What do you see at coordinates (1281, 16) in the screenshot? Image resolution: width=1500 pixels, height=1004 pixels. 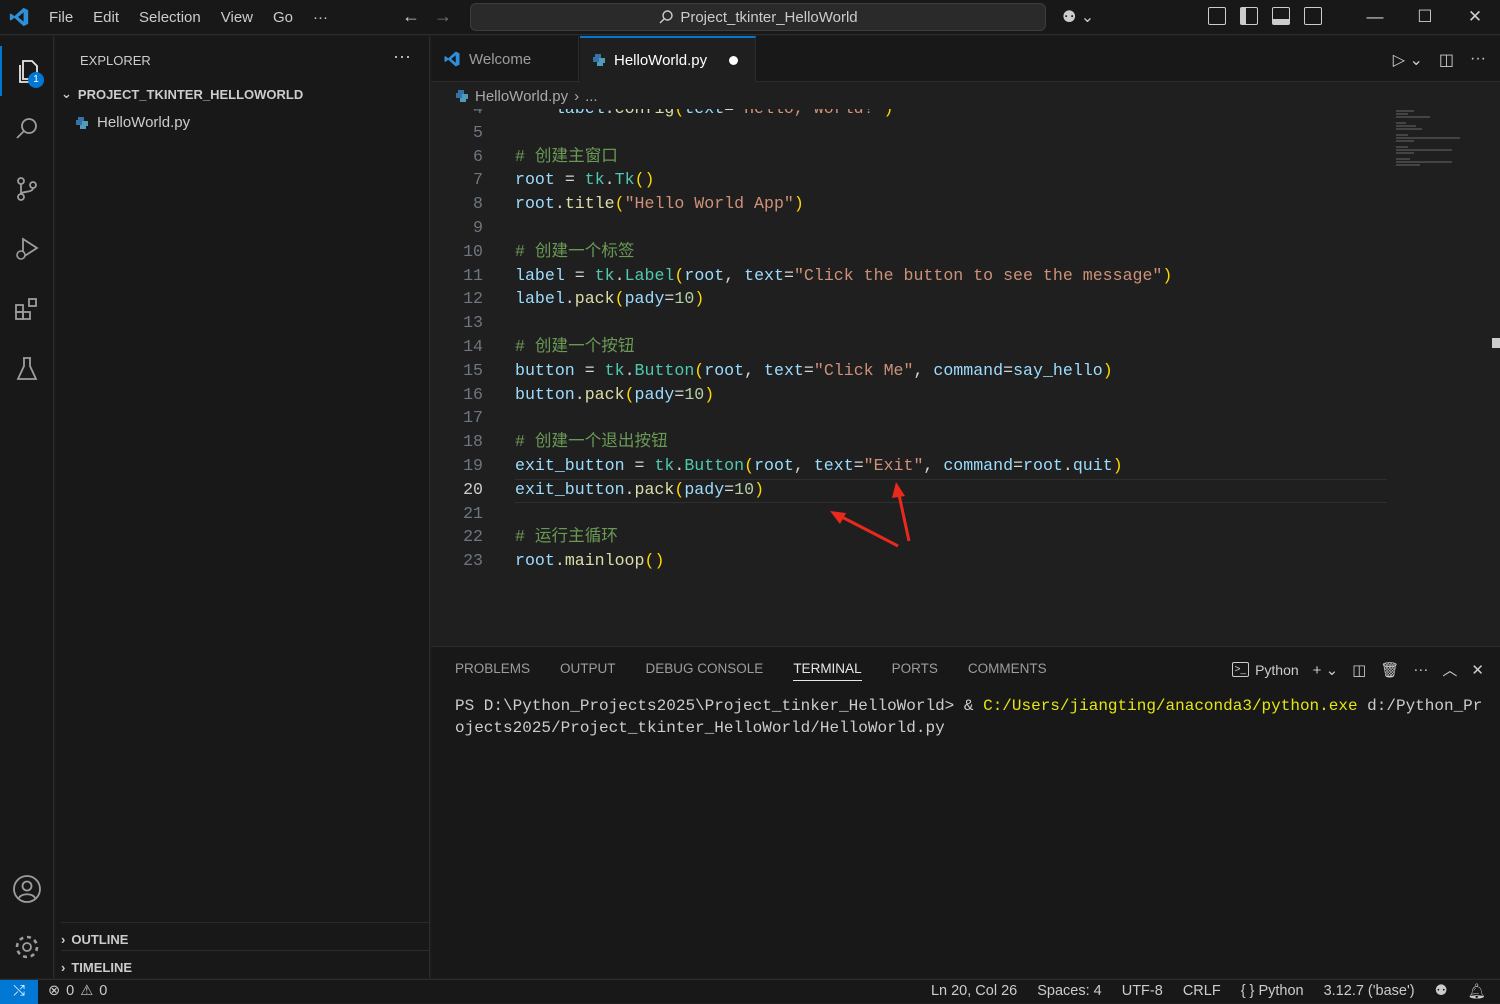 I see `toggle-panel-icon` at bounding box center [1281, 16].